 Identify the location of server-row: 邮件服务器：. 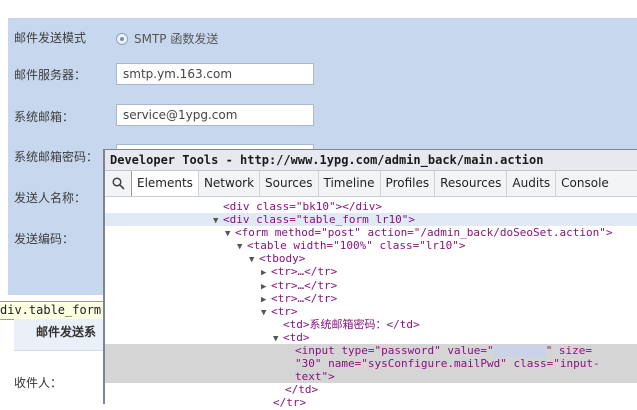
(64, 74).